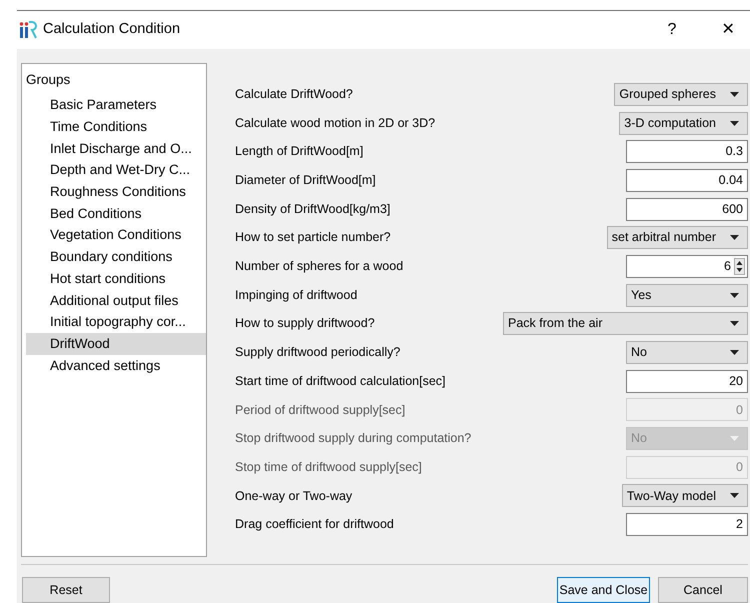 The height and width of the screenshot is (603, 750). What do you see at coordinates (683, 123) in the screenshot?
I see `dropdown: 3-D computation` at bounding box center [683, 123].